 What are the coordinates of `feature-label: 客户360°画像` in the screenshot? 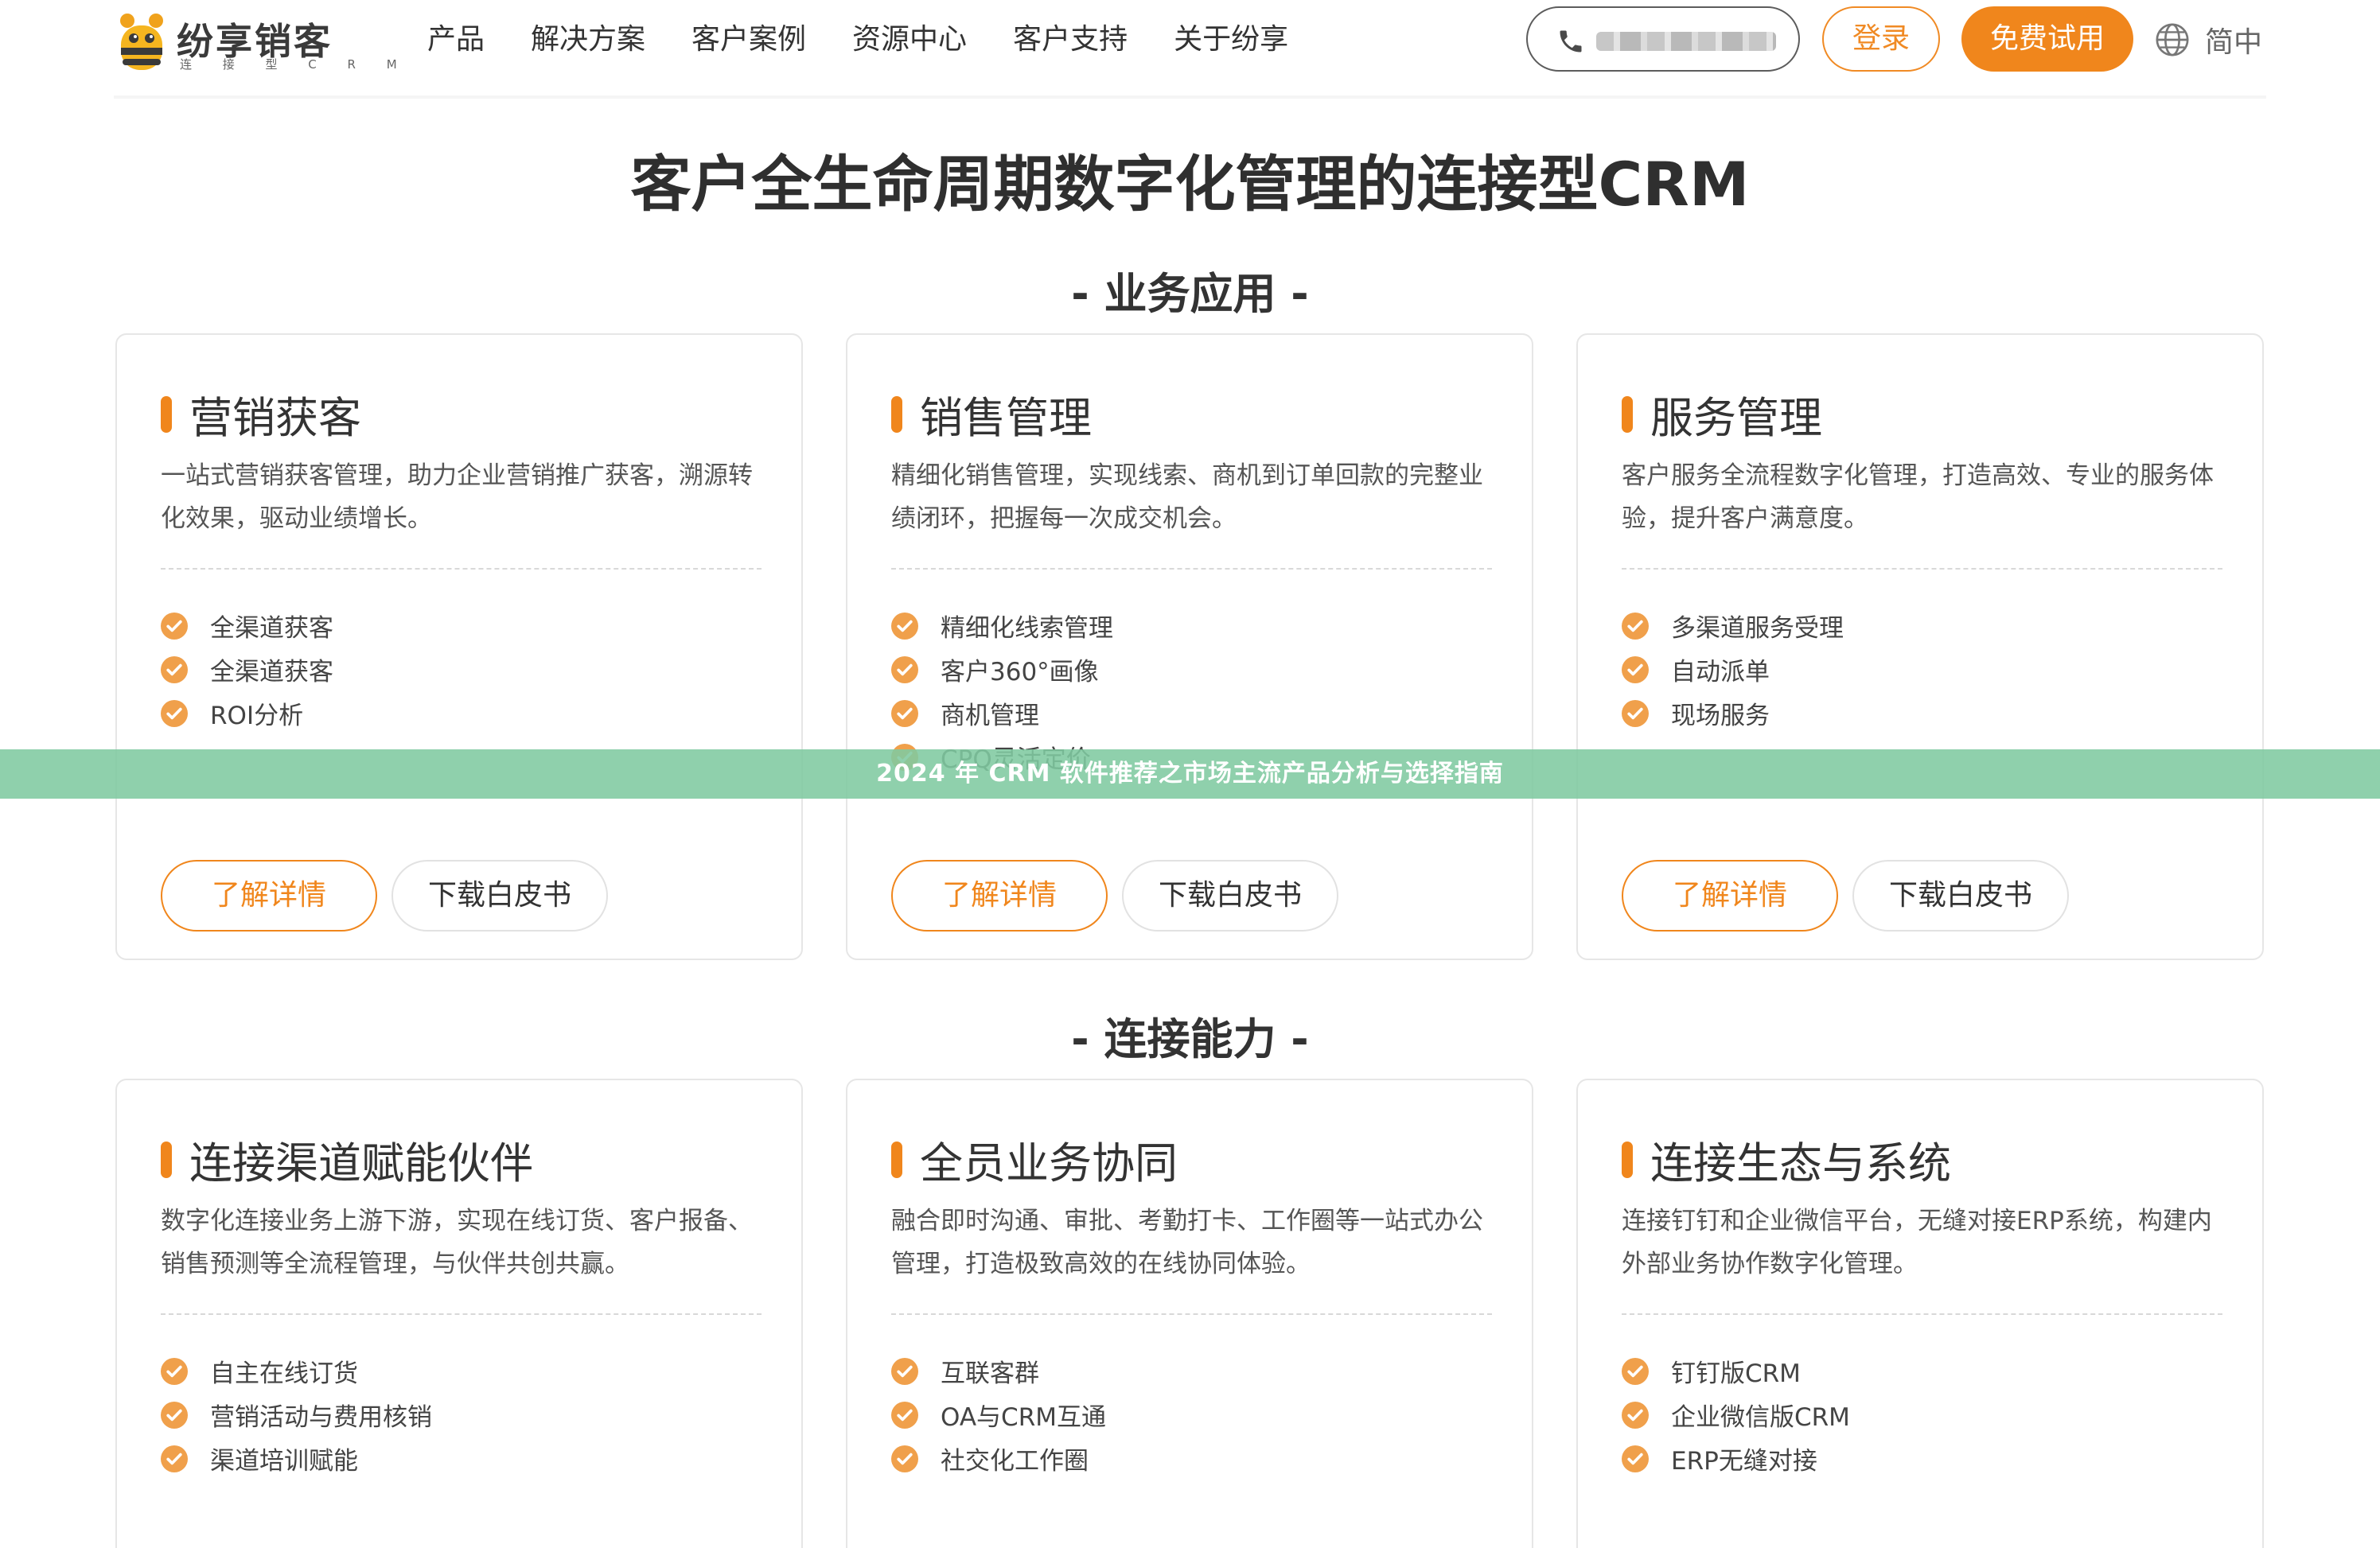 It's located at (1020, 672).